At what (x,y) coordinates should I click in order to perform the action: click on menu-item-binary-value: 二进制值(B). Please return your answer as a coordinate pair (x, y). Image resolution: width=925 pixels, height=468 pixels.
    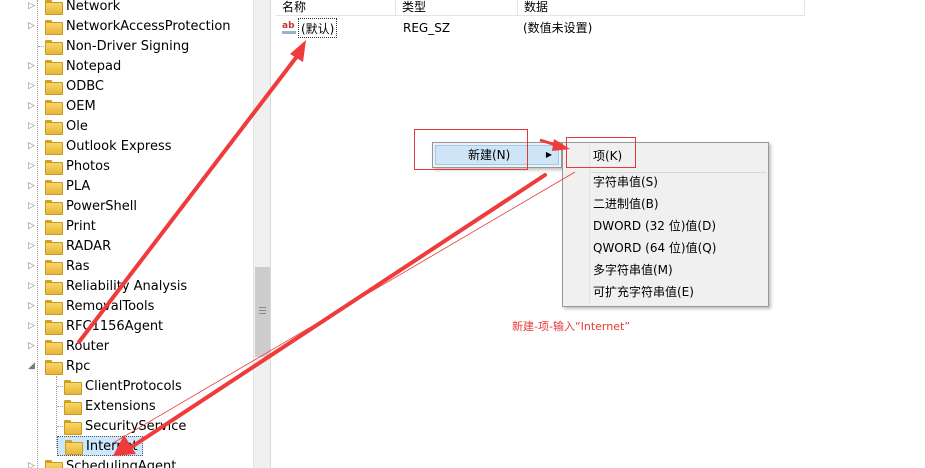
    Looking at the image, I should click on (626, 204).